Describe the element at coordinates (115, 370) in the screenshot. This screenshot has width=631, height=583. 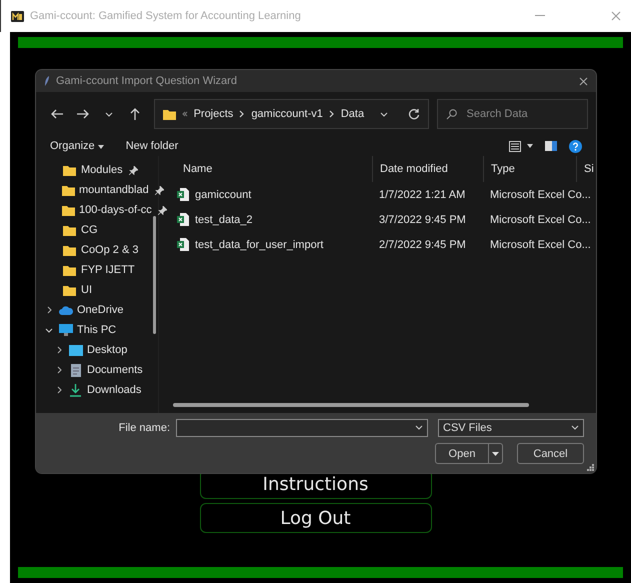
I see `sidebar-item: Documents` at that location.